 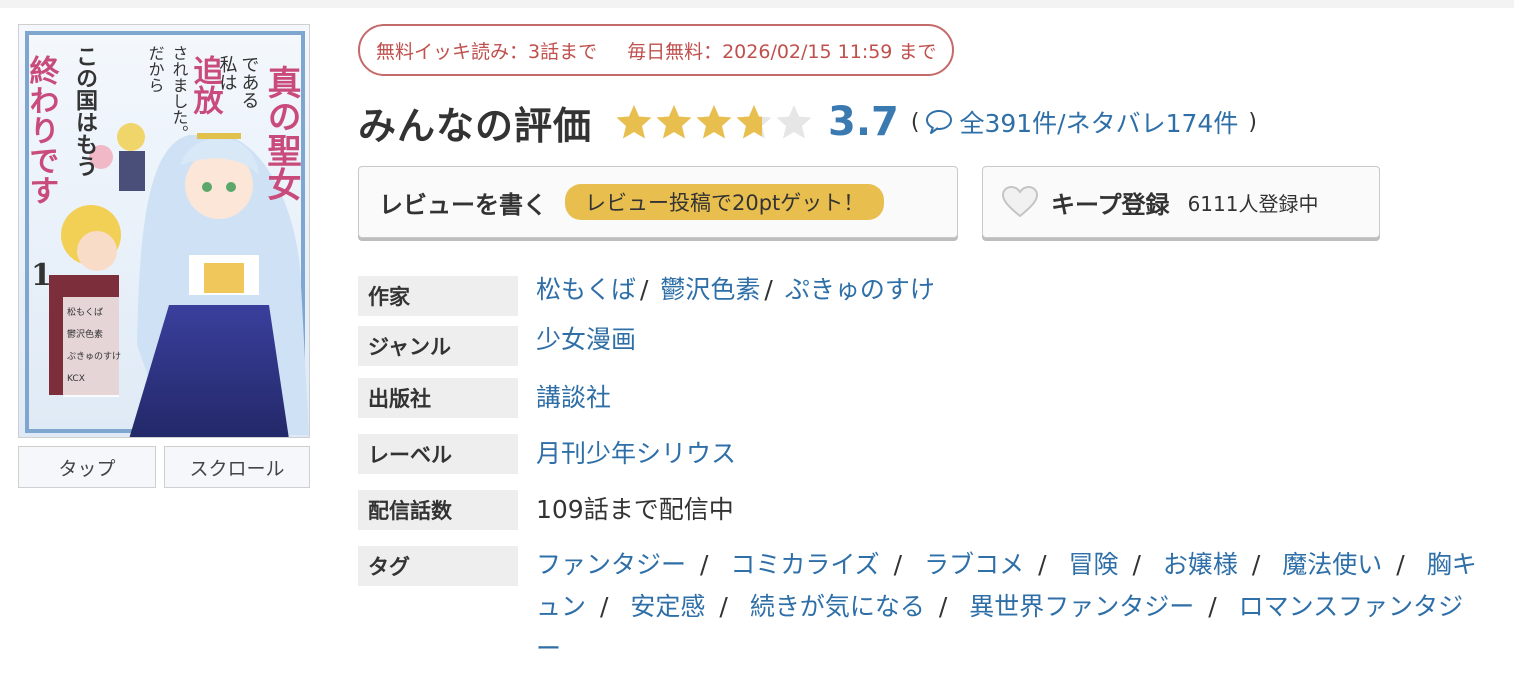 I want to click on free-binge-text: 無料イッキ読み：3話まで, so click(x=487, y=51).